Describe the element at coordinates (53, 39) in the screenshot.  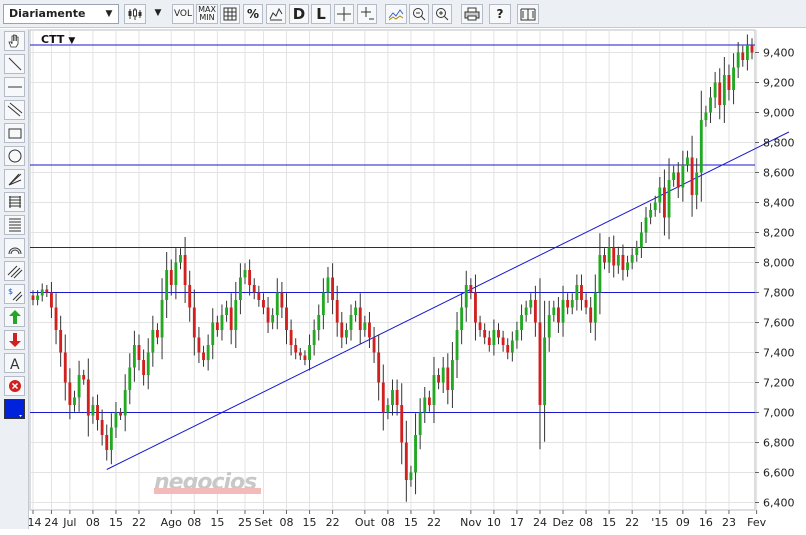
I see `symbol-name: CTT` at that location.